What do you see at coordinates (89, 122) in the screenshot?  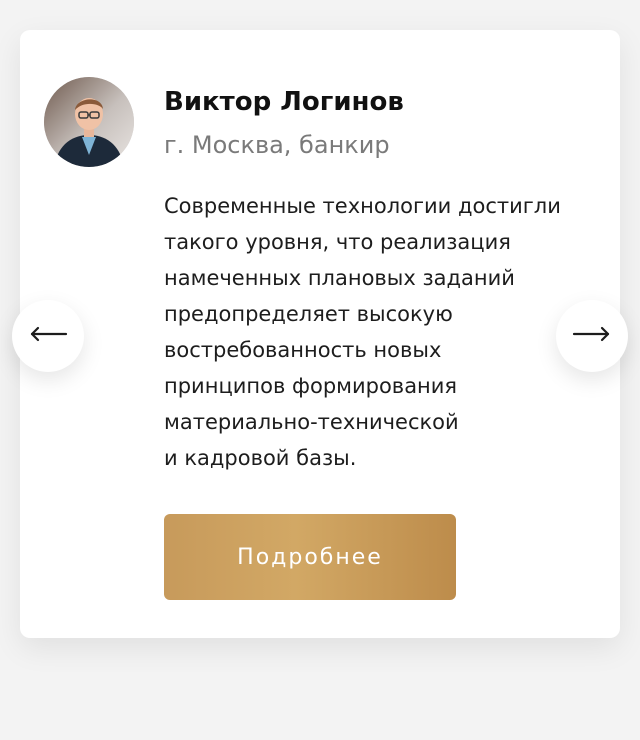 I see `avatar` at bounding box center [89, 122].